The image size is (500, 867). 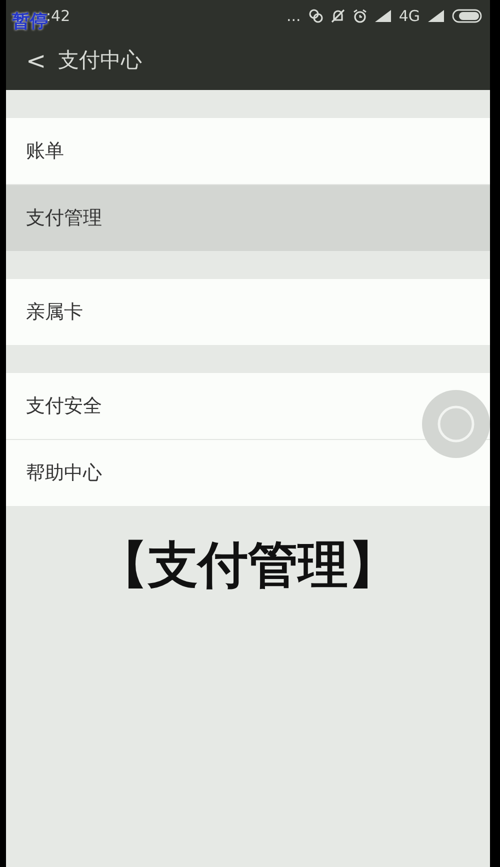 I want to click on menu-item: 支付管理, so click(x=248, y=218).